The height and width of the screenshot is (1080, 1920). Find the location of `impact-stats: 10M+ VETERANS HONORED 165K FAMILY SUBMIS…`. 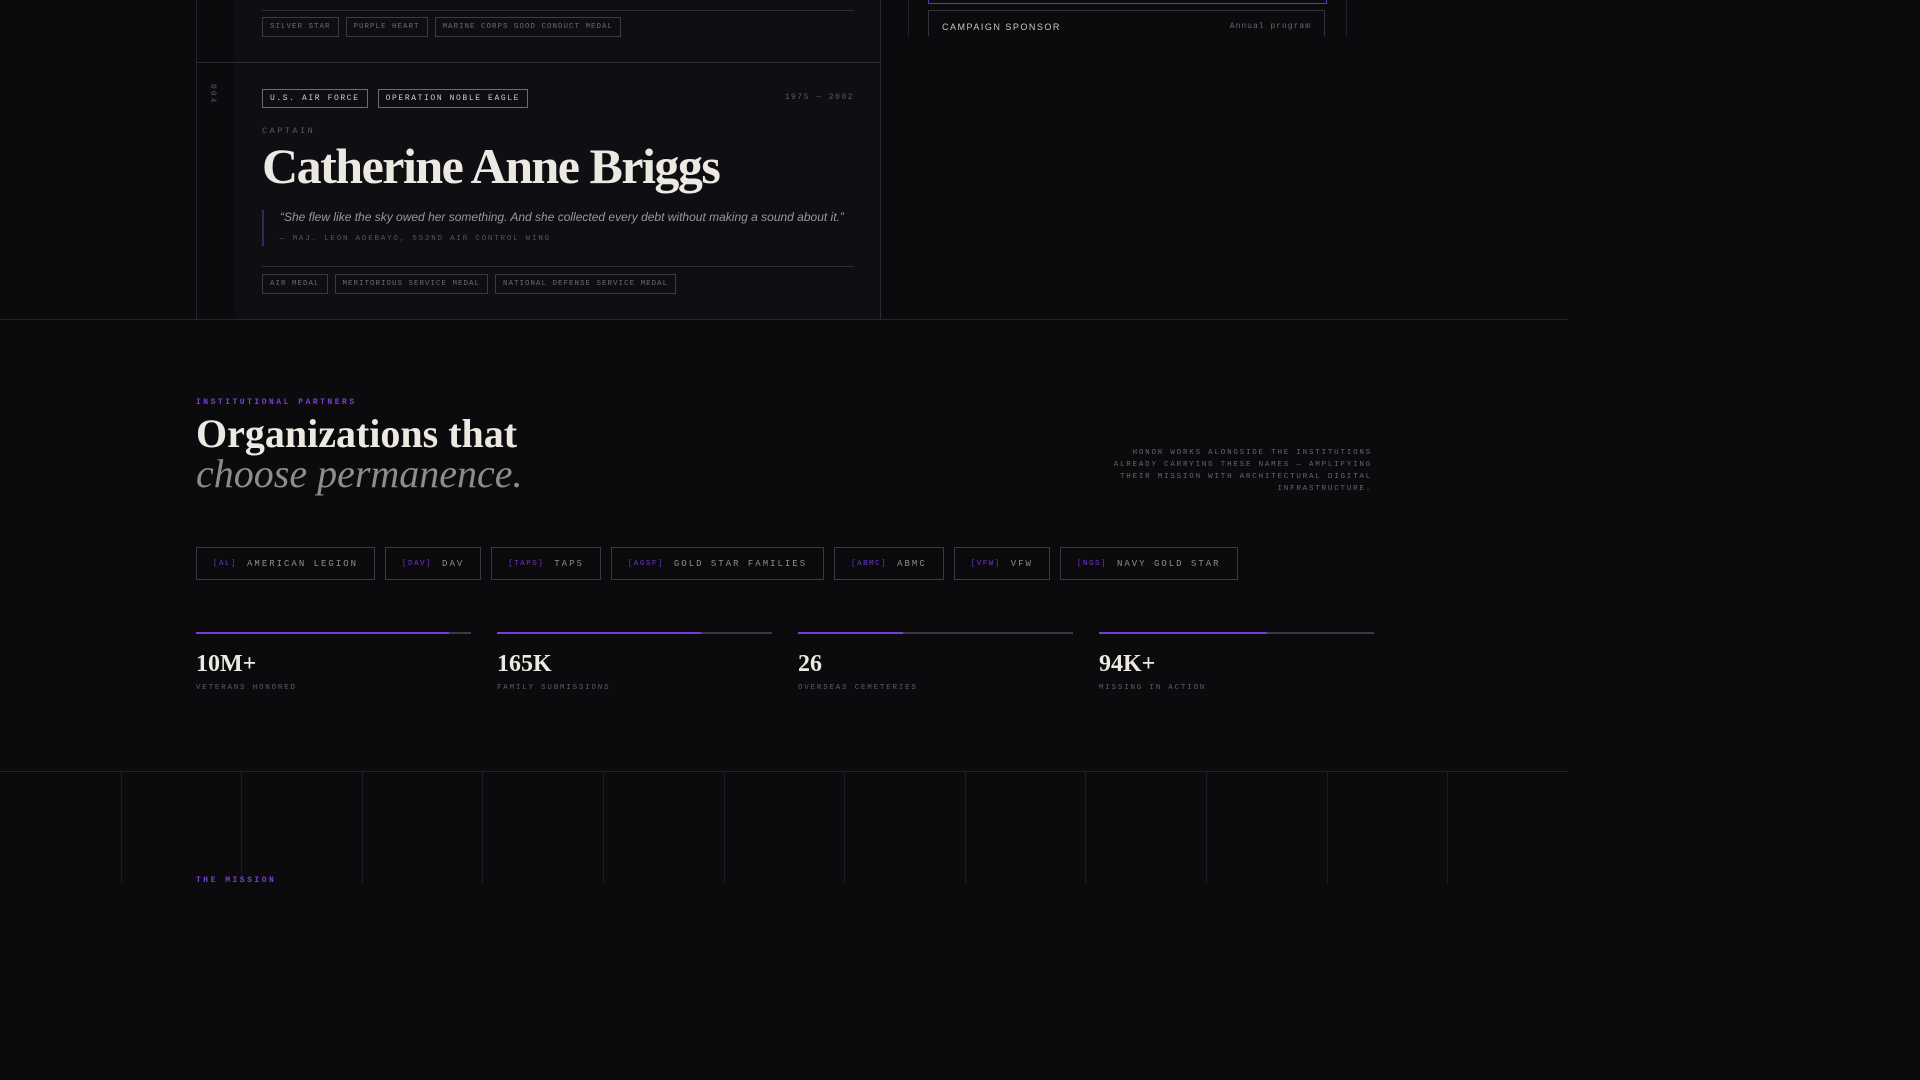

impact-stats: 10M+ VETERANS HONORED 165K FAMILY SUBMIS… is located at coordinates (785, 662).